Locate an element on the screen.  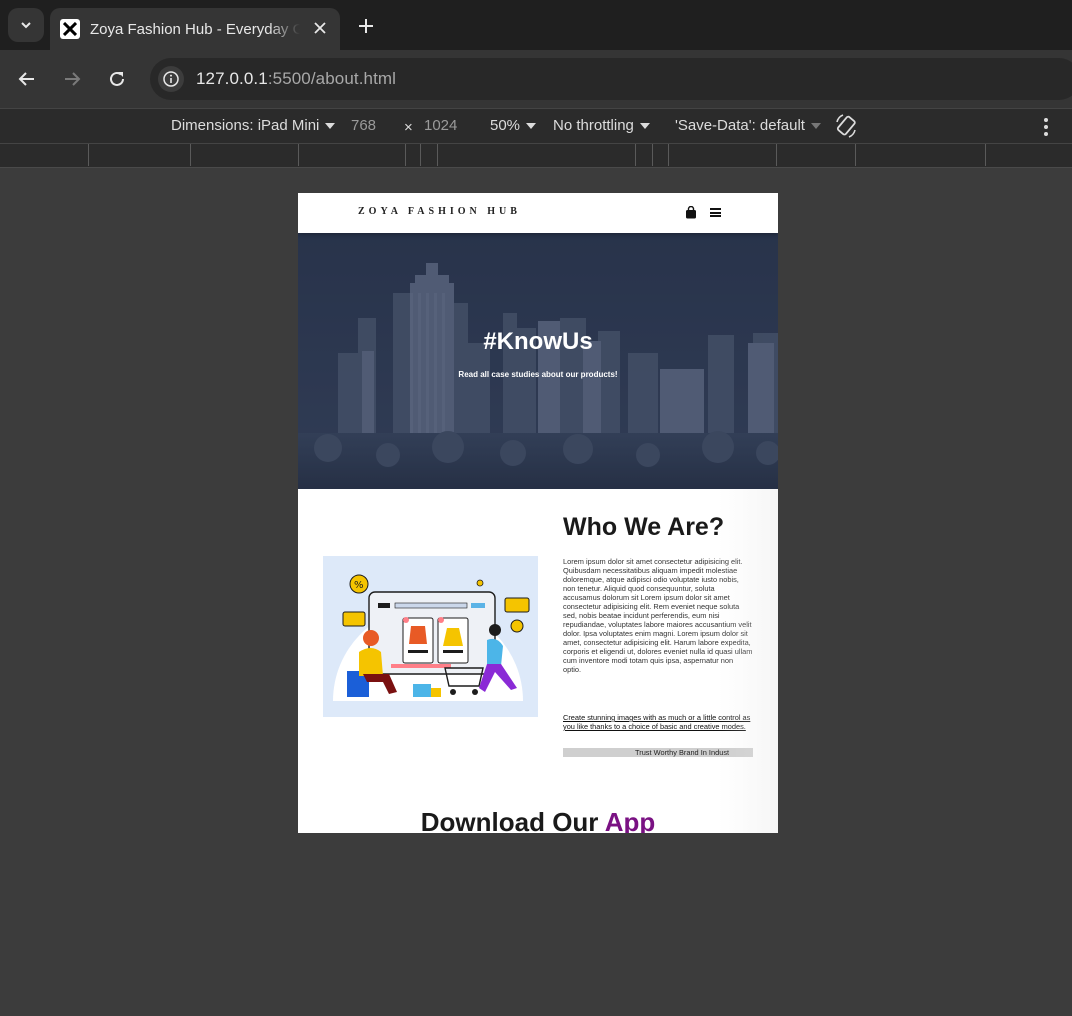
hero-title: #KnowUs is located at coordinates (538, 341).